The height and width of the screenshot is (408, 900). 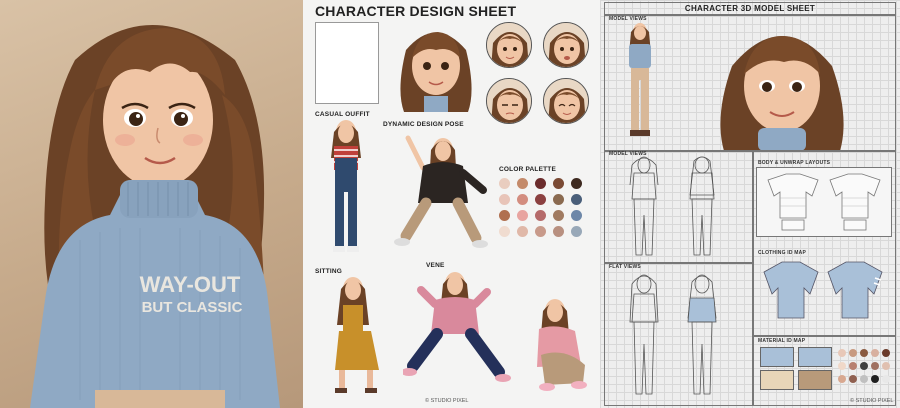 I want to click on unwrap-layout, so click(x=824, y=202).